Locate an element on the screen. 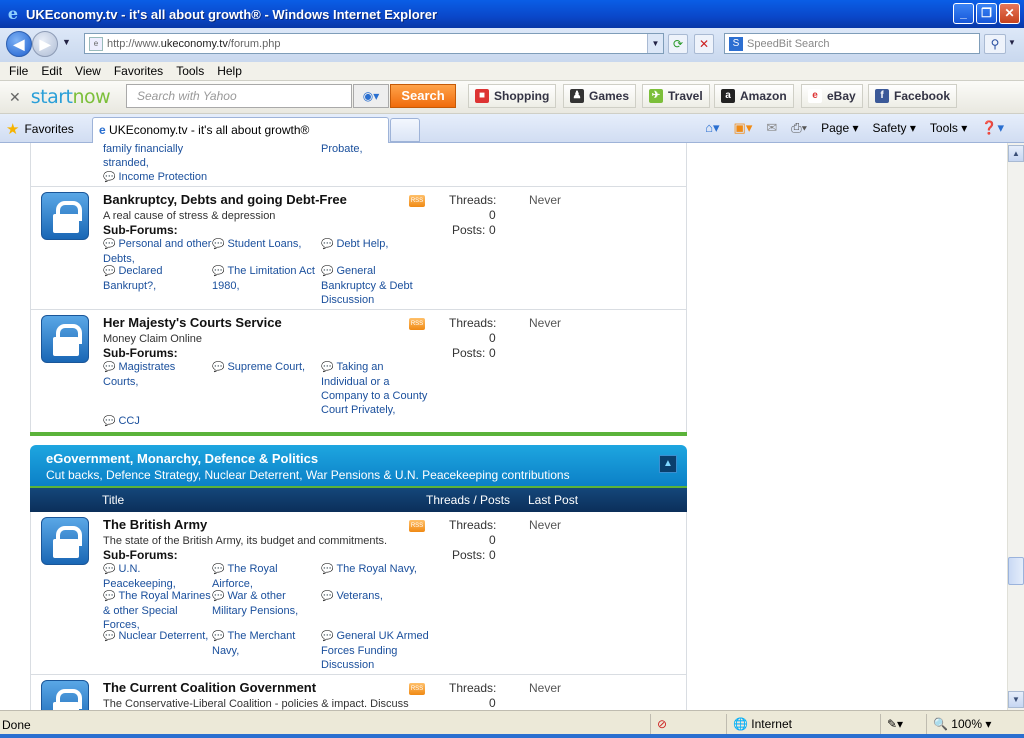  subforum-link: 💬 The Merchant Navy, is located at coordinates (253, 643).